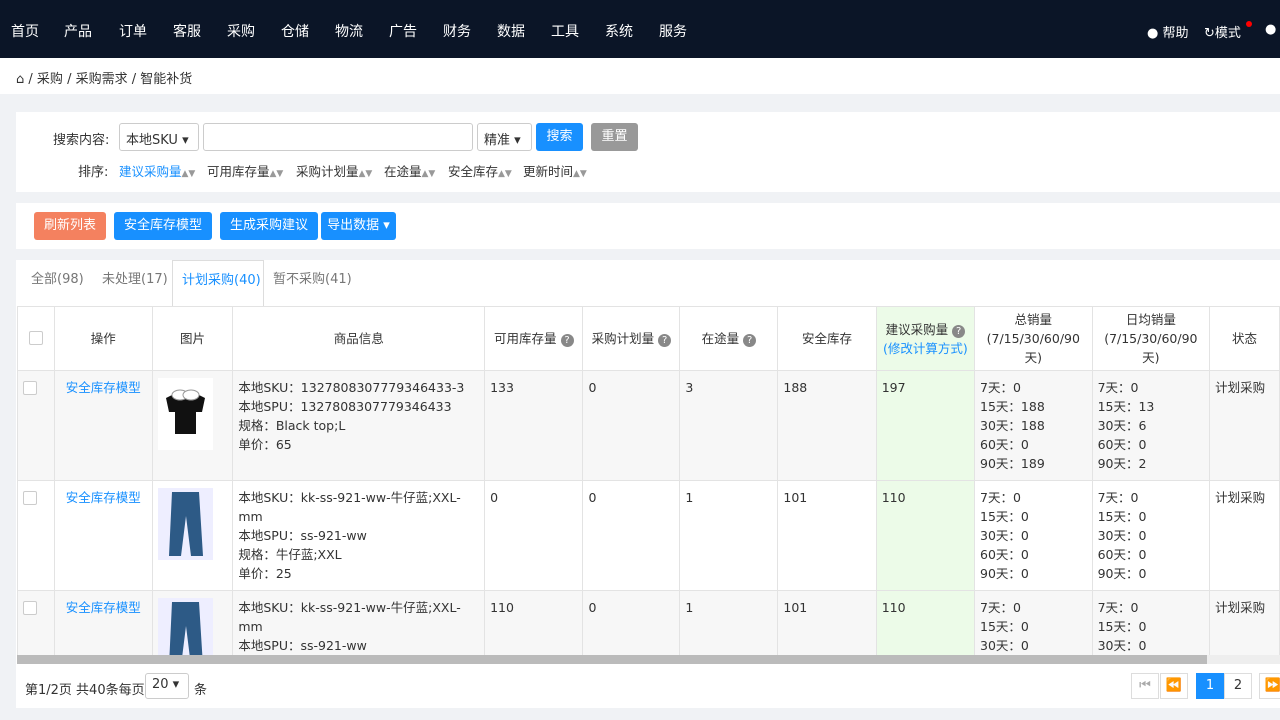  What do you see at coordinates (457, 31) in the screenshot?
I see `nav-item: 财务` at bounding box center [457, 31].